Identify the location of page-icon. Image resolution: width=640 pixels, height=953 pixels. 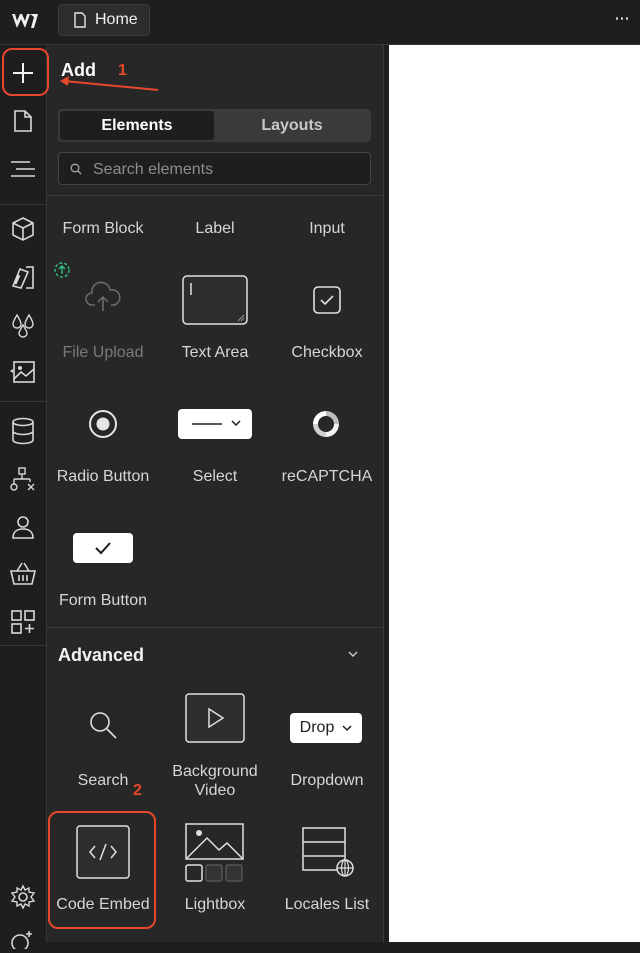
(80, 20).